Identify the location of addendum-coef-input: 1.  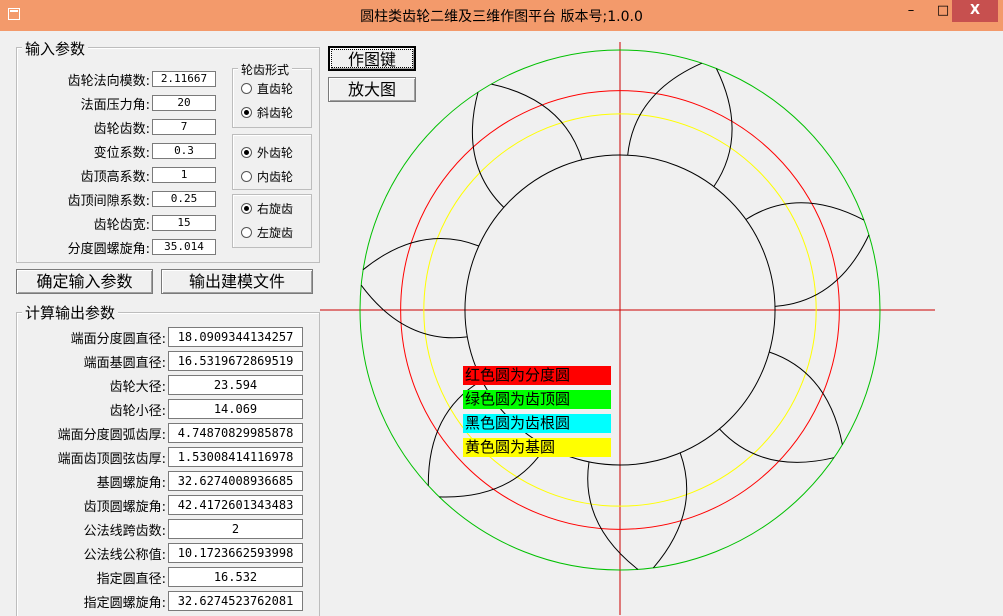
(184, 175).